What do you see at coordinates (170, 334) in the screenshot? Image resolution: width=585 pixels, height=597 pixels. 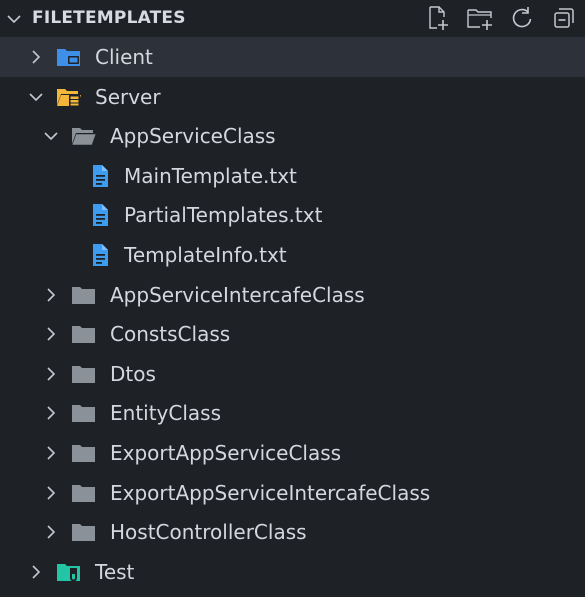 I see `tree-item-label: ConstsClass` at bounding box center [170, 334].